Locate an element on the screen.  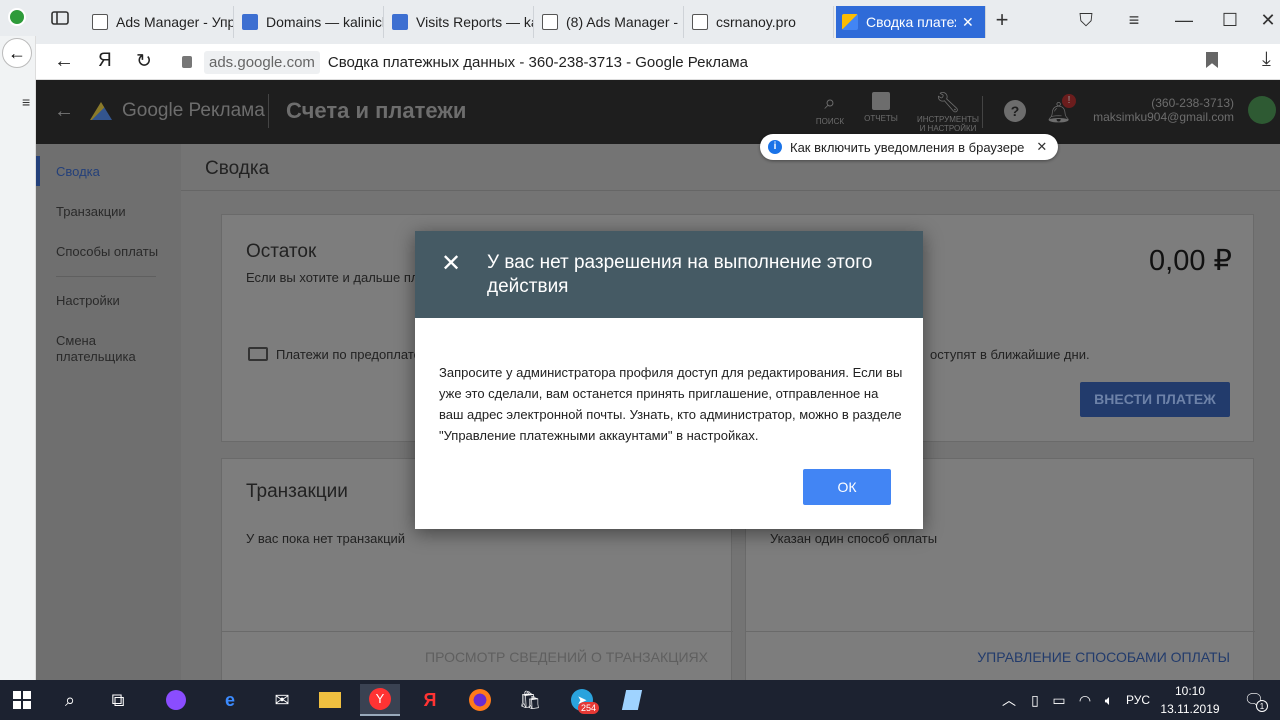
minimize-icon: — is located at coordinates (1184, 20).